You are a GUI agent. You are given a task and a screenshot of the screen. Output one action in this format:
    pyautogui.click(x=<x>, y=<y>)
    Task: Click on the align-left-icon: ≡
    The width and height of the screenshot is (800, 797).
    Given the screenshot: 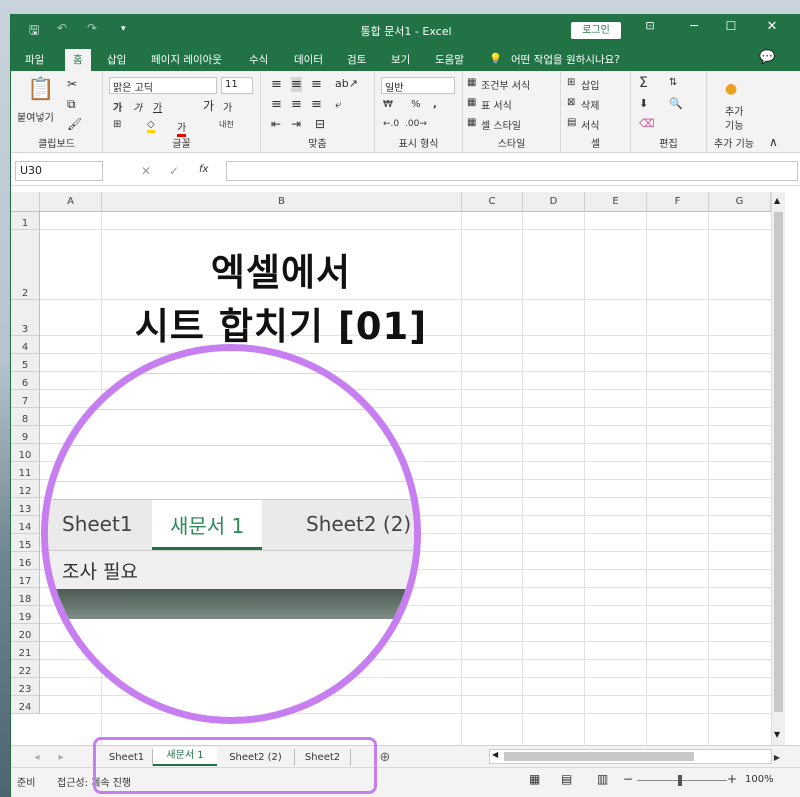 What is the action you would take?
    pyautogui.click(x=276, y=104)
    